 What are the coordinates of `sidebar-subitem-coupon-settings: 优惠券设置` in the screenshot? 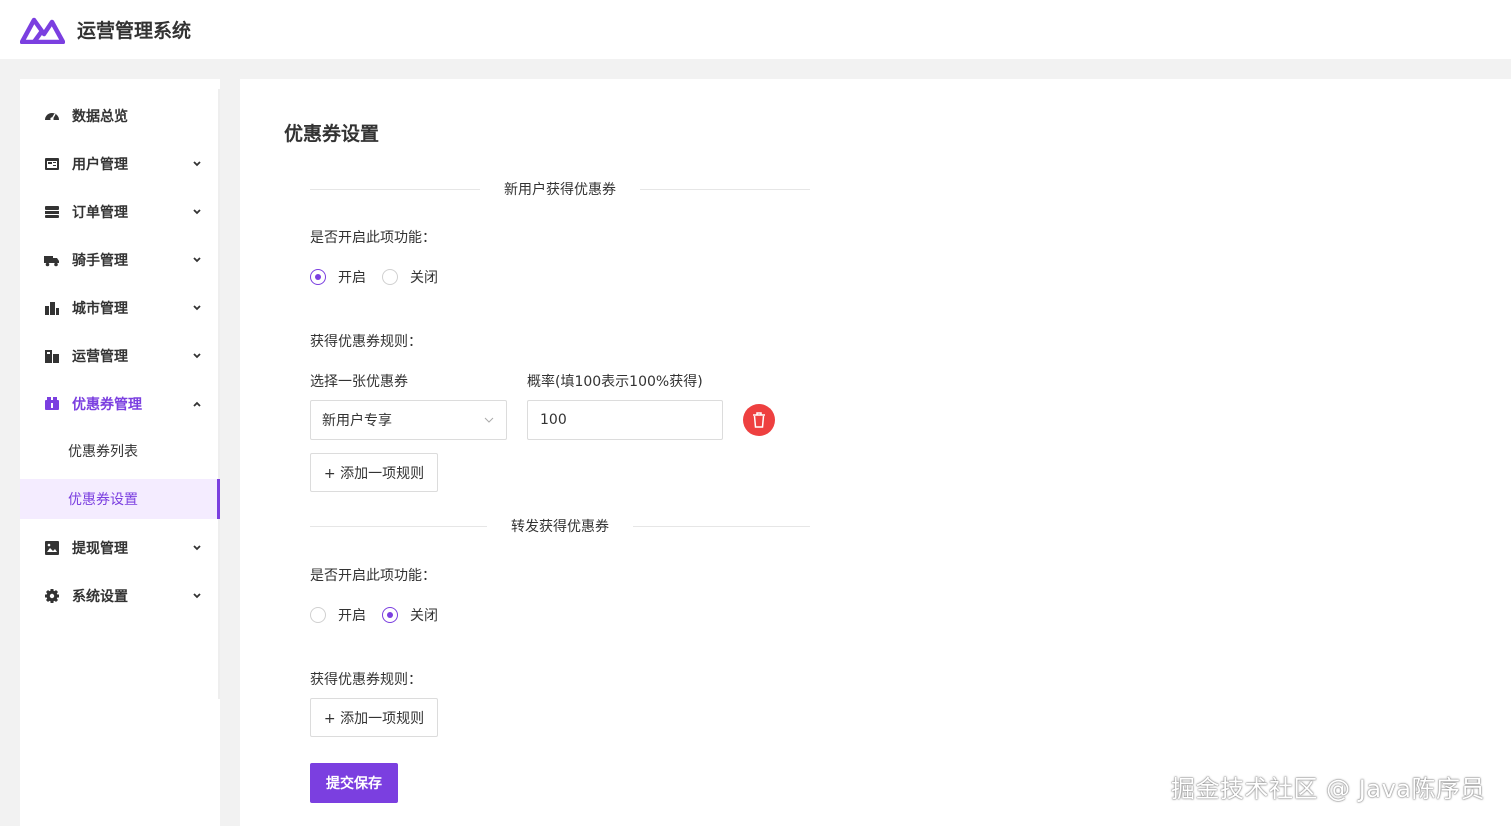 It's located at (120, 499).